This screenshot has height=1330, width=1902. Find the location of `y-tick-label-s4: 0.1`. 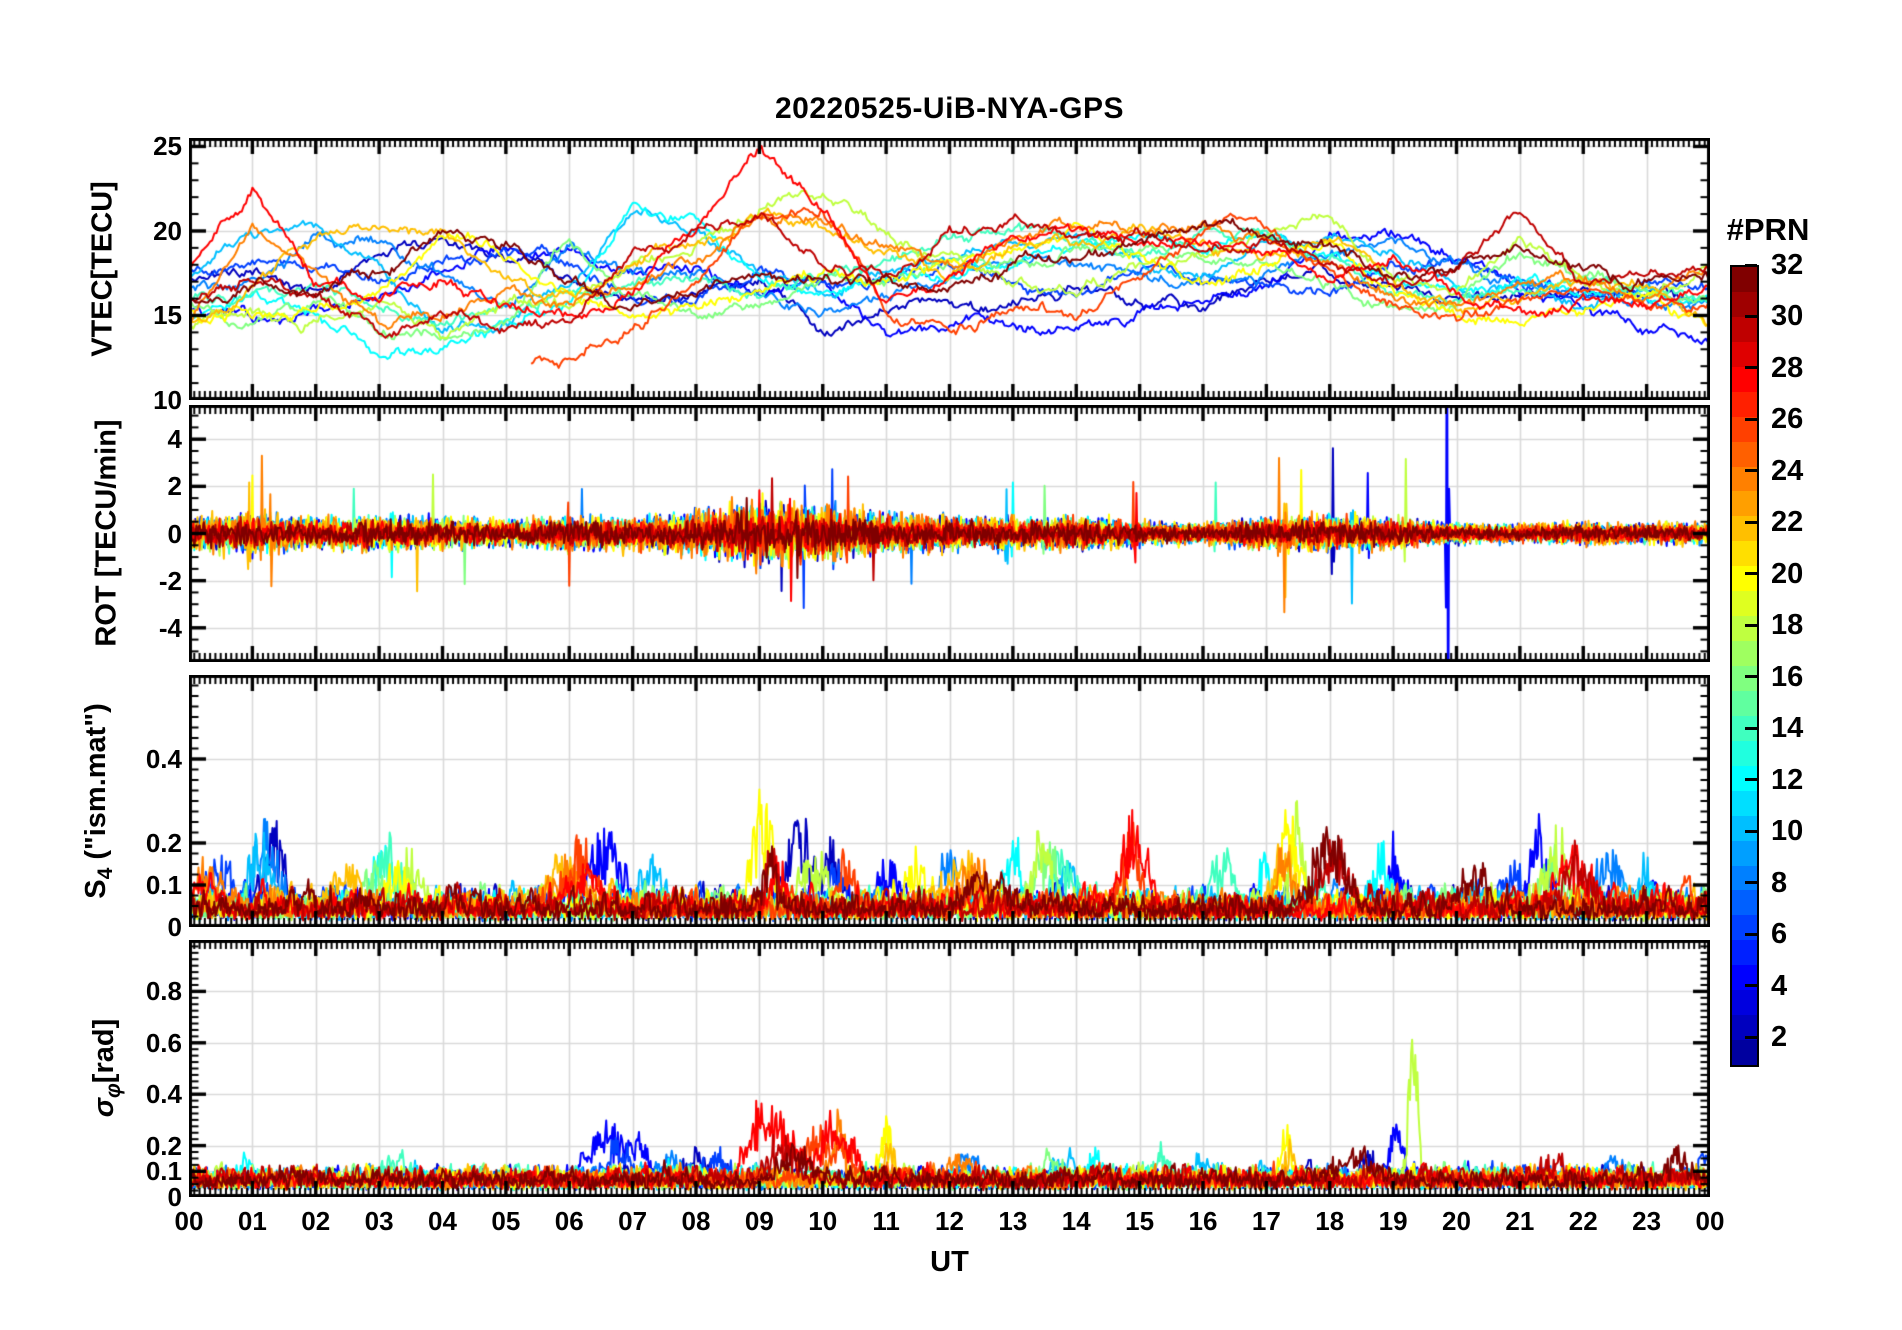

y-tick-label-s4: 0.1 is located at coordinates (163, 885).